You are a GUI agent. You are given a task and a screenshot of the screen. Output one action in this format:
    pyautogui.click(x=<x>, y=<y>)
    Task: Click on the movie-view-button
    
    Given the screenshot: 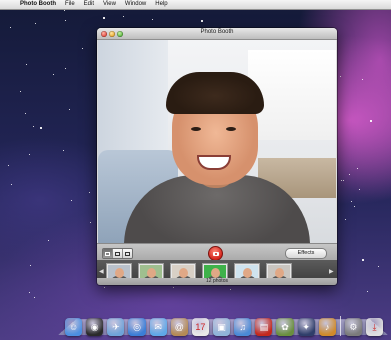 What is the action you would take?
    pyautogui.click(x=127, y=253)
    